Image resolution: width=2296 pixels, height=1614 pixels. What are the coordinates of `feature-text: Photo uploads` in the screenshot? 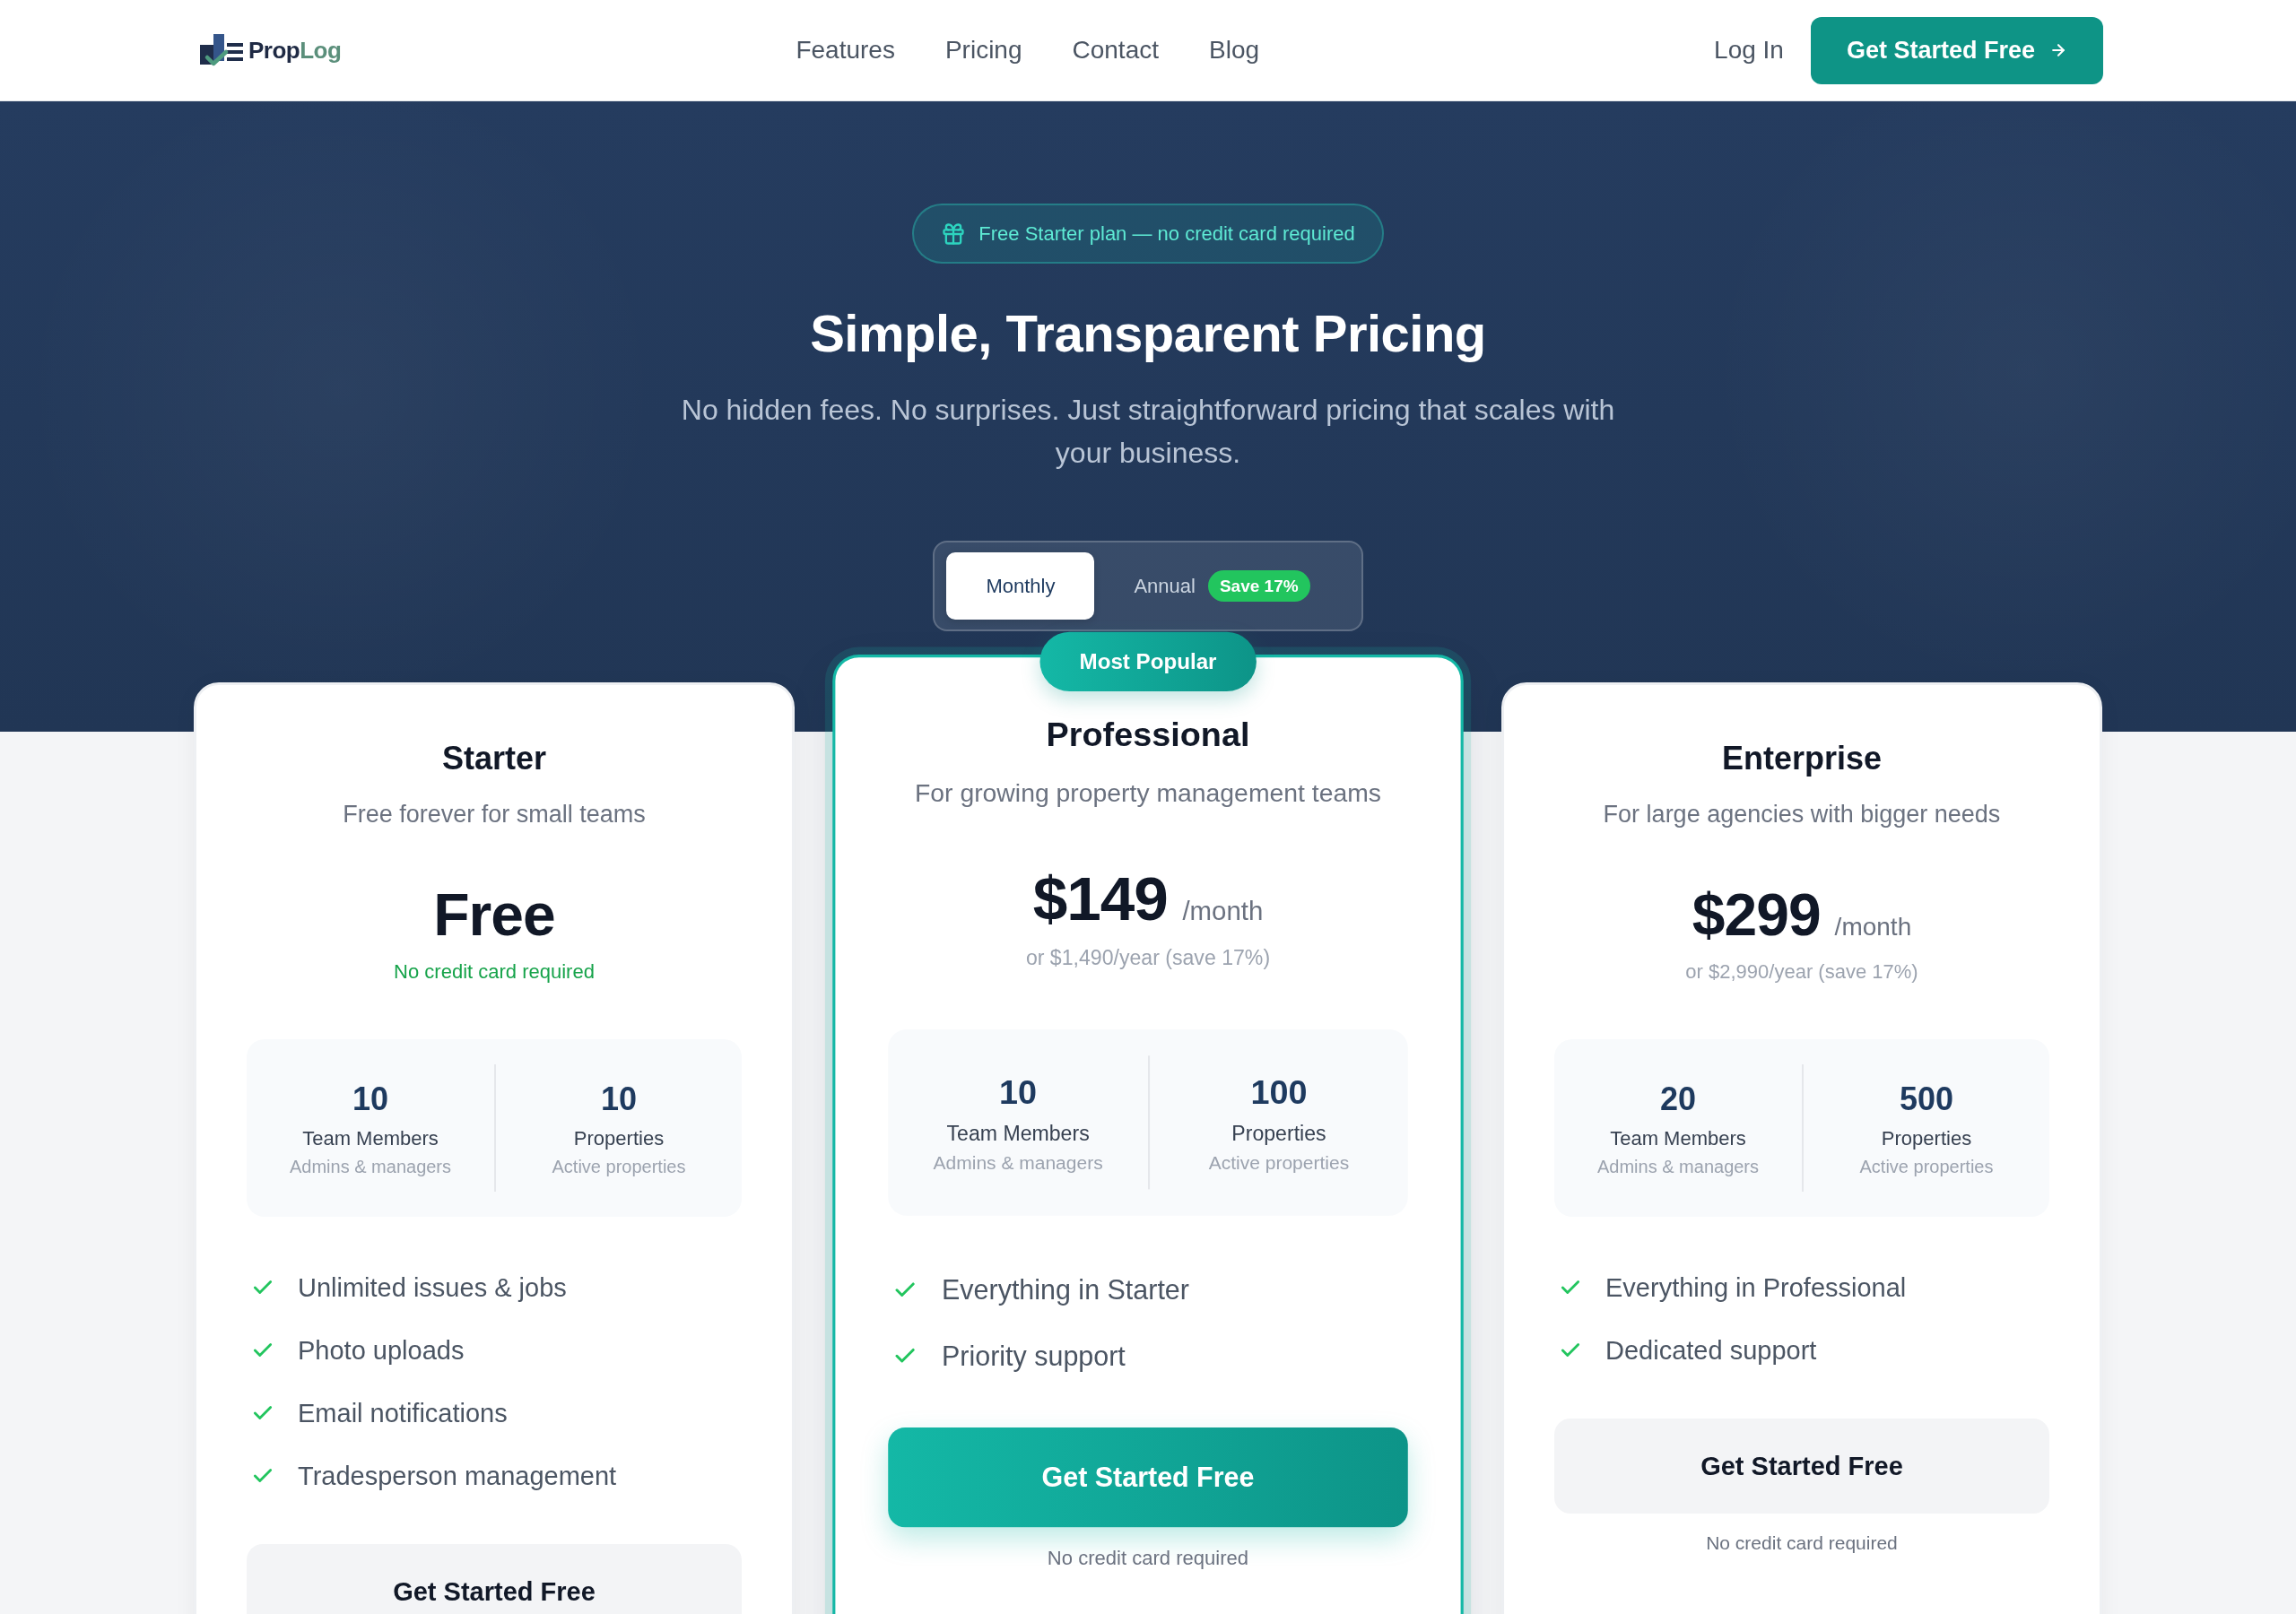 It's located at (381, 1351).